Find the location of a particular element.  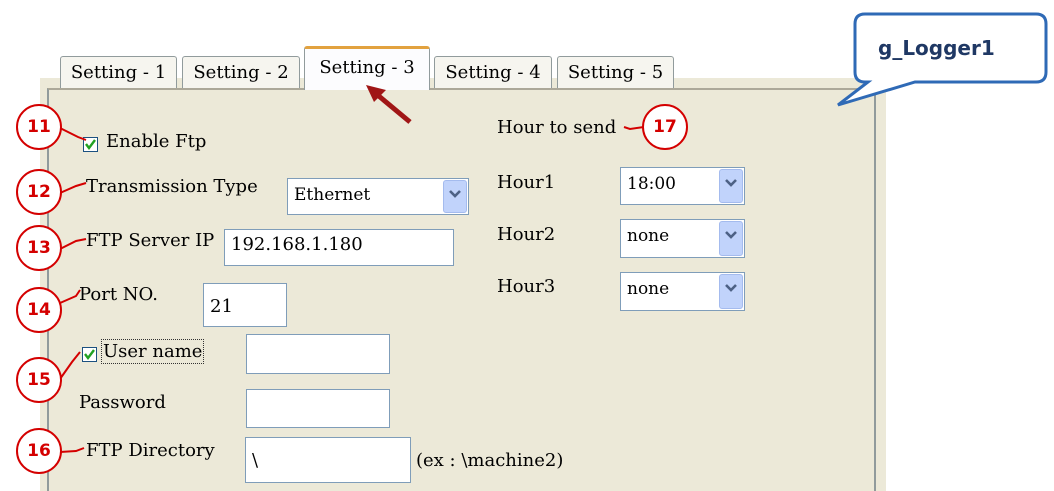

badge-13: 13 is located at coordinates (39, 248).